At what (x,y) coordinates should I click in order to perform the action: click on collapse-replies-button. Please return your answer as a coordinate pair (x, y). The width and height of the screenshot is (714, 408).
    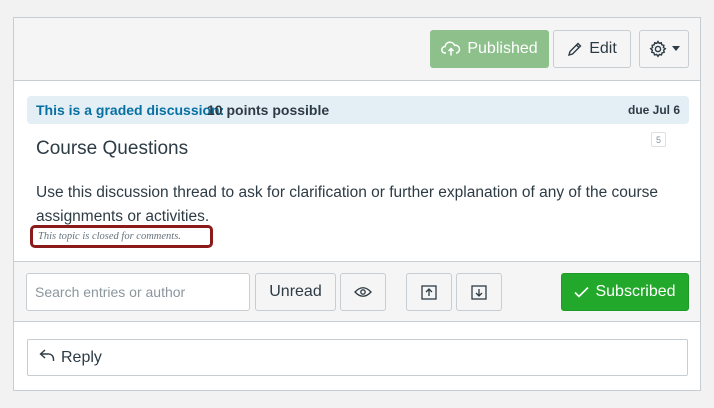
    Looking at the image, I should click on (429, 292).